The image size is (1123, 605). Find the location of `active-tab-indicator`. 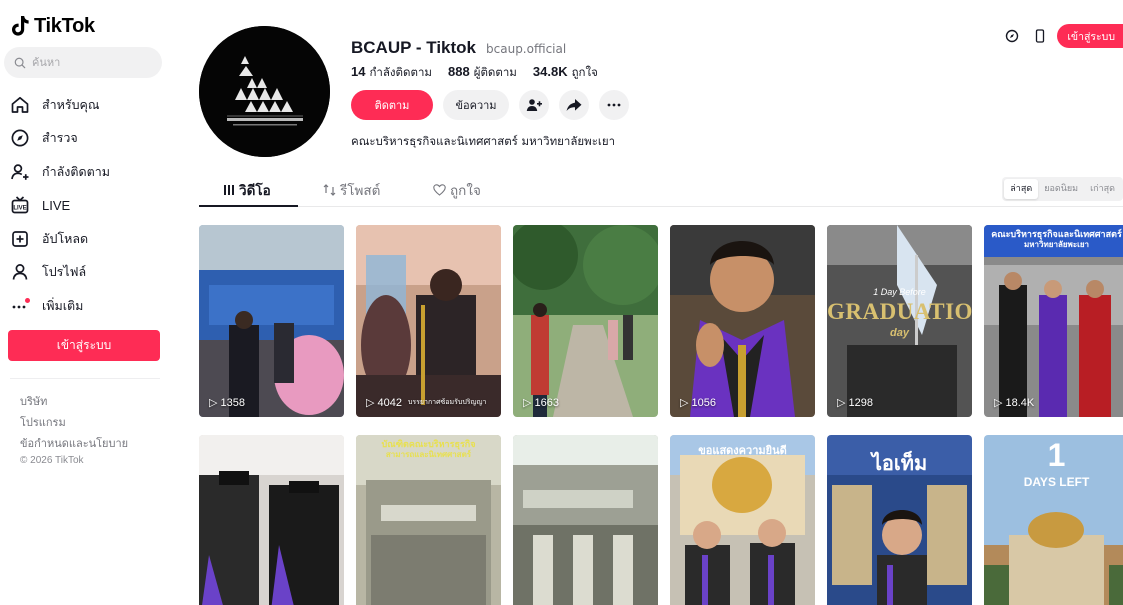

active-tab-indicator is located at coordinates (248, 206).